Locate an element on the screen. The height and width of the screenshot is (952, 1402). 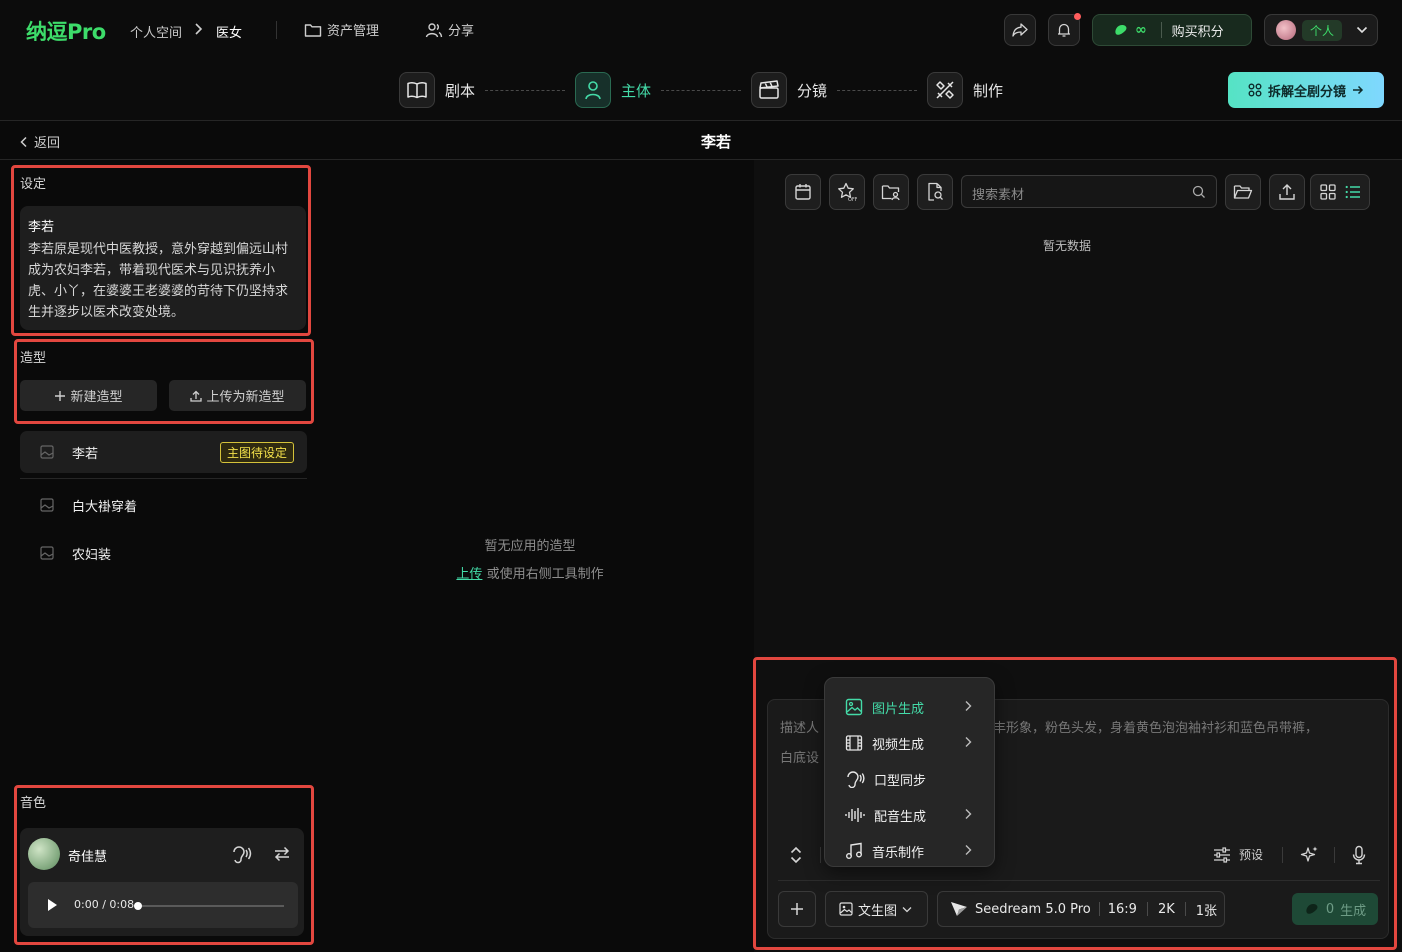
empty-look-state: 暂无应用的造型 上传 或使用右侧工具制作 is located at coordinates (530, 561).